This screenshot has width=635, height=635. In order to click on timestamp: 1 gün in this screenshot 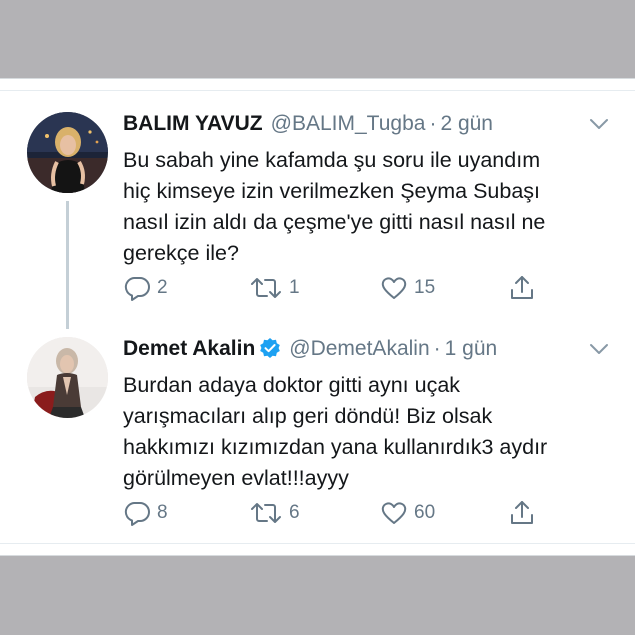, I will do `click(471, 348)`.